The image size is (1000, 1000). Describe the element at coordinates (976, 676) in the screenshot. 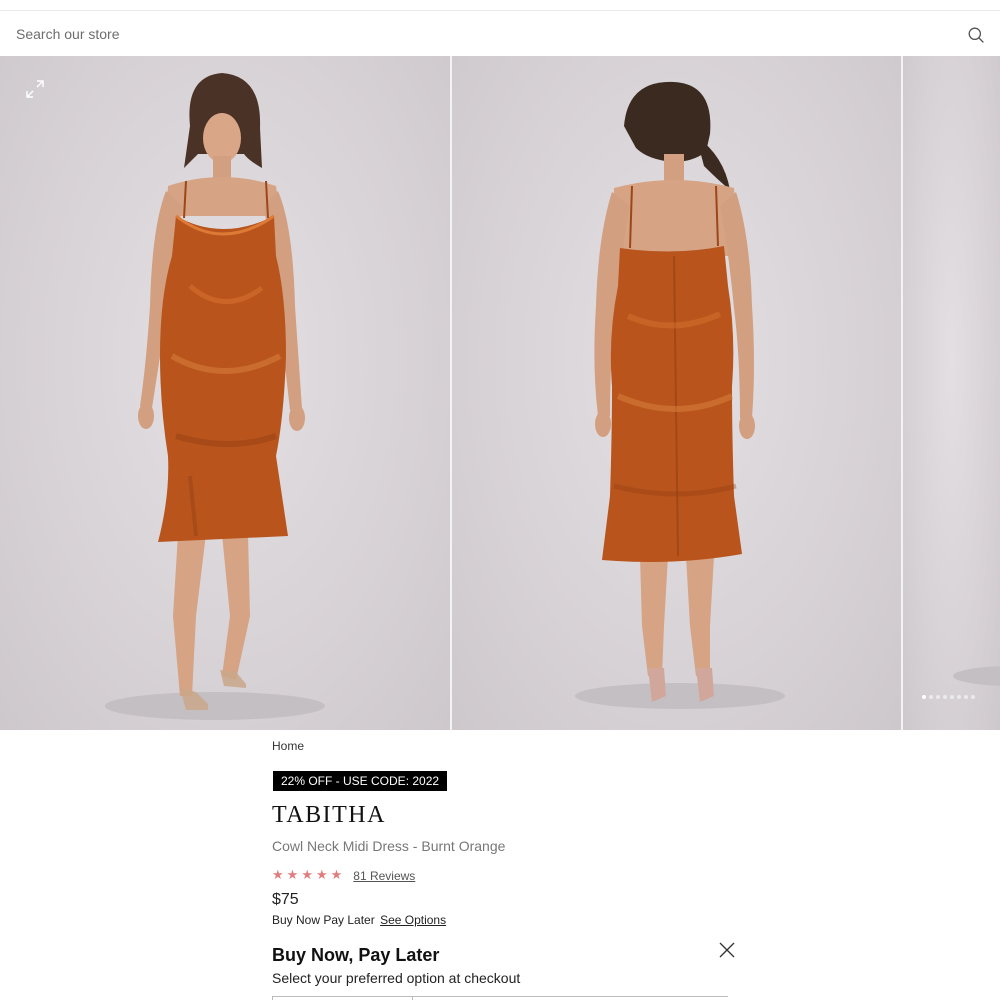

I see `next-slide-preview` at that location.